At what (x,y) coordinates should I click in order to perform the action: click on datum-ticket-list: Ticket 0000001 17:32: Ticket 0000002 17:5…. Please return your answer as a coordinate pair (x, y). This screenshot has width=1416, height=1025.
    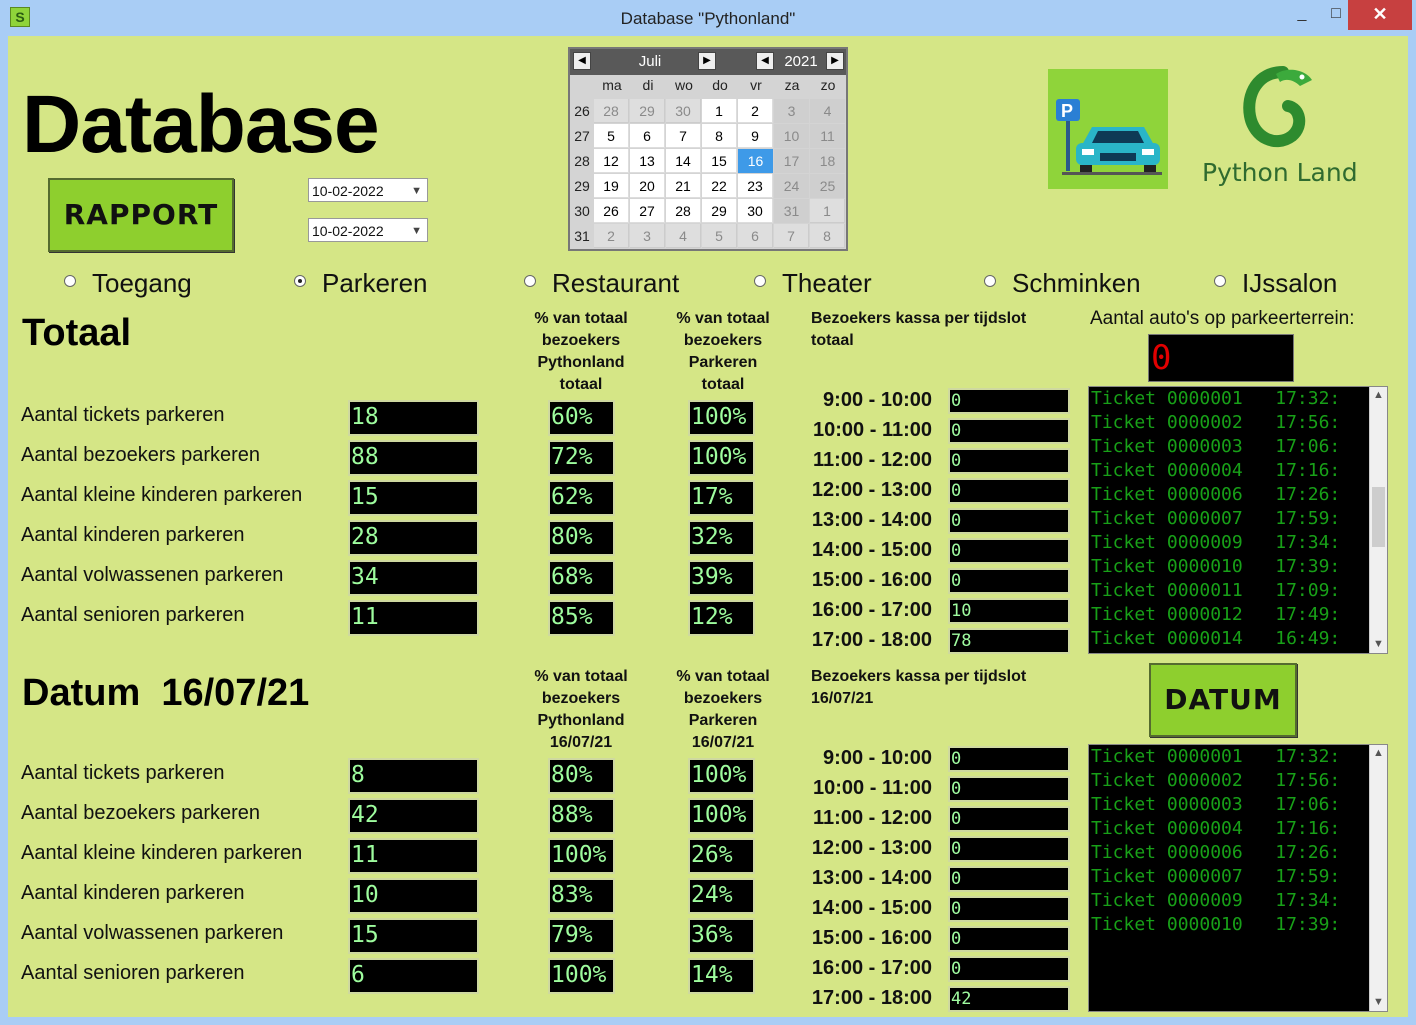
    Looking at the image, I should click on (1238, 878).